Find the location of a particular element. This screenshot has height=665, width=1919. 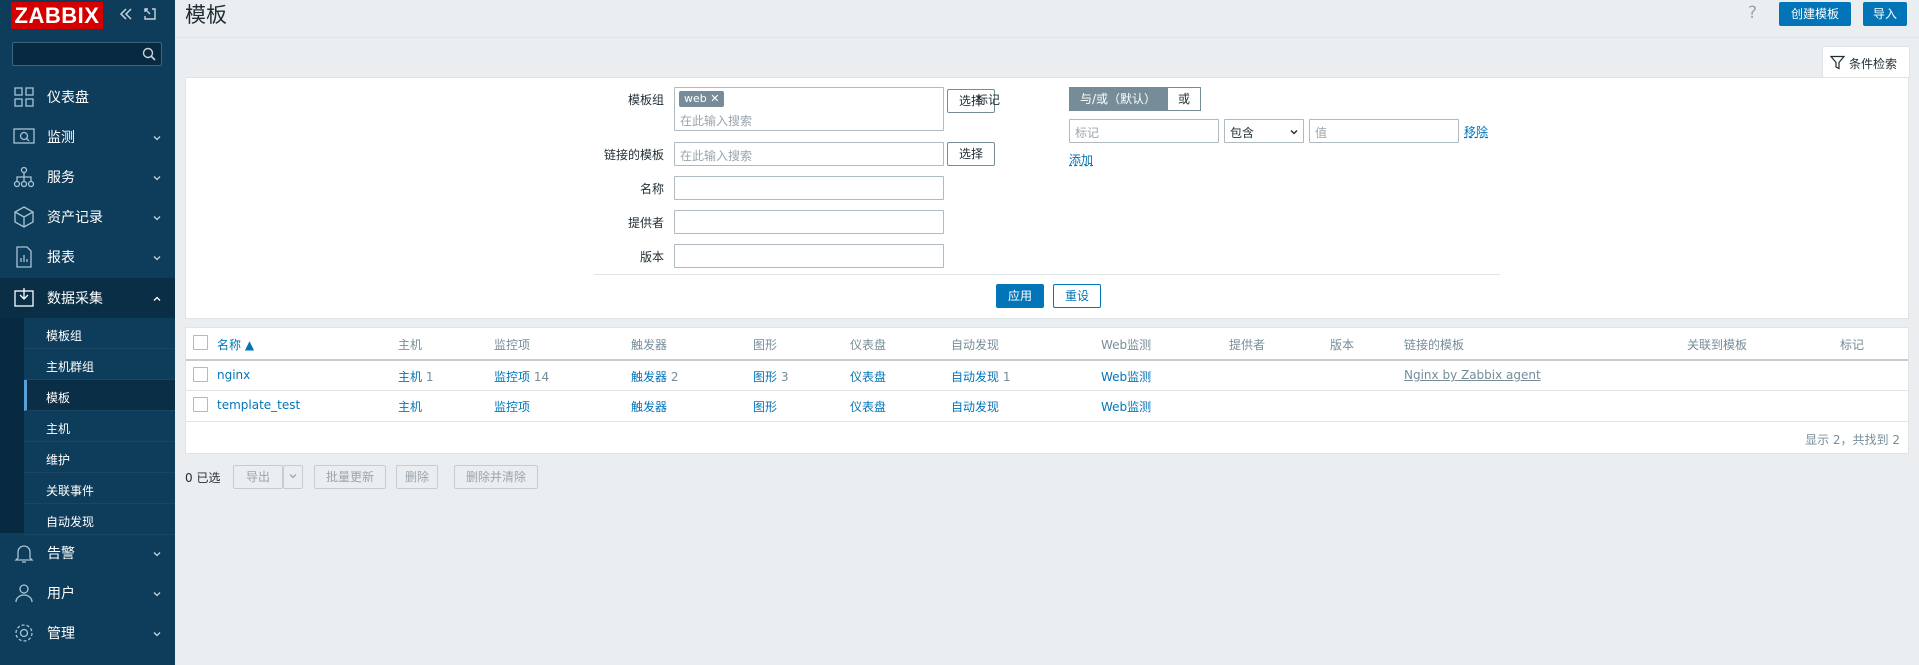

header-divider is located at coordinates (1047, 360).